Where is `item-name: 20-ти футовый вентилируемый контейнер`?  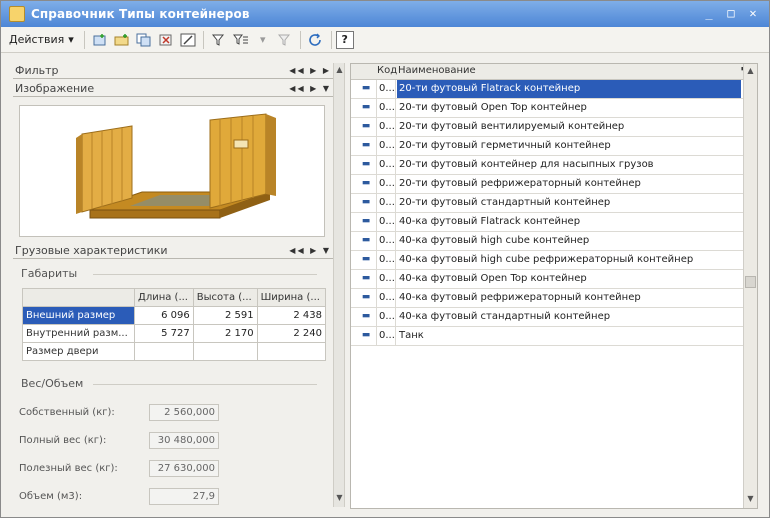
item-name: 20-ти футовый вентилируемый контейнер is located at coordinates (512, 126).